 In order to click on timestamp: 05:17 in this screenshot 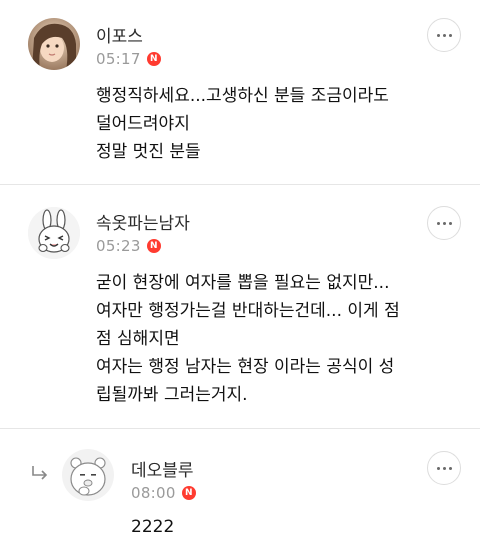, I will do `click(118, 59)`.